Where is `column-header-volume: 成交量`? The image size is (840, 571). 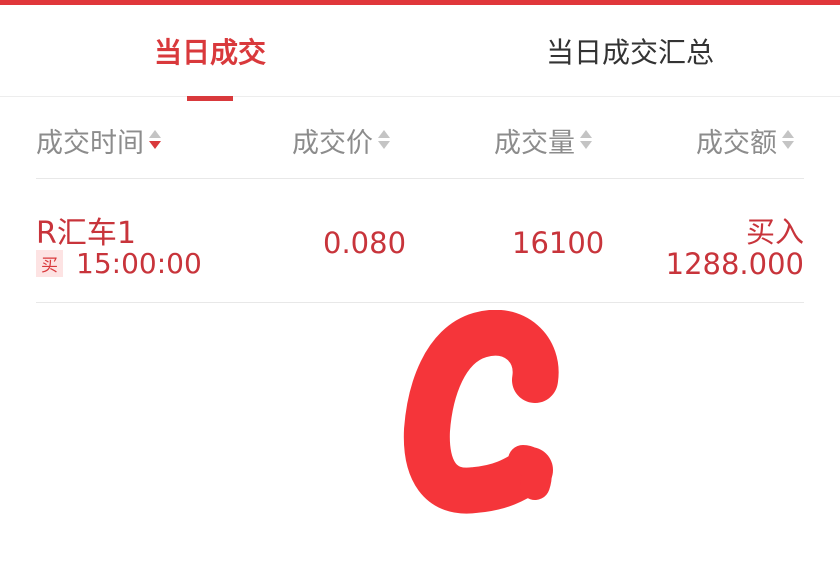 column-header-volume: 成交量 is located at coordinates (543, 140).